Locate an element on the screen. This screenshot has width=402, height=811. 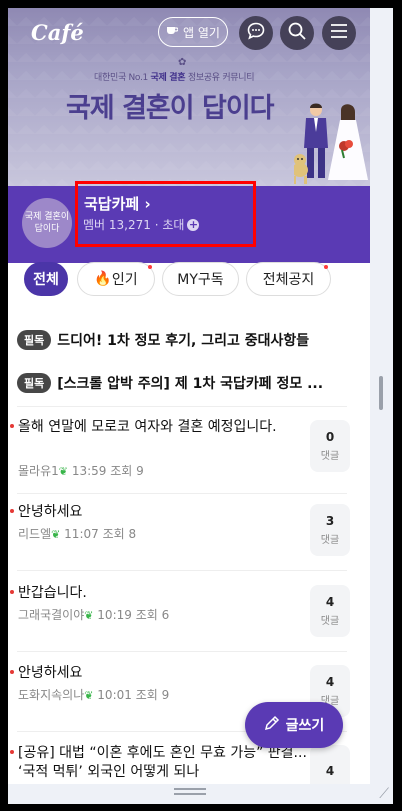
search-button is located at coordinates (297, 33).